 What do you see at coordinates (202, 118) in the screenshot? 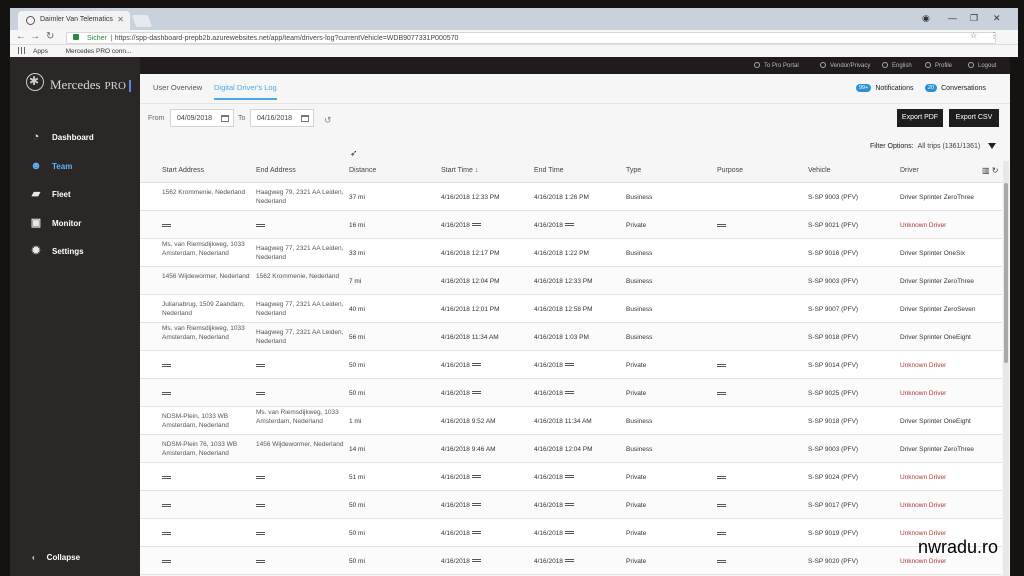
I see `from-date-input: 04/09/2018` at bounding box center [202, 118].